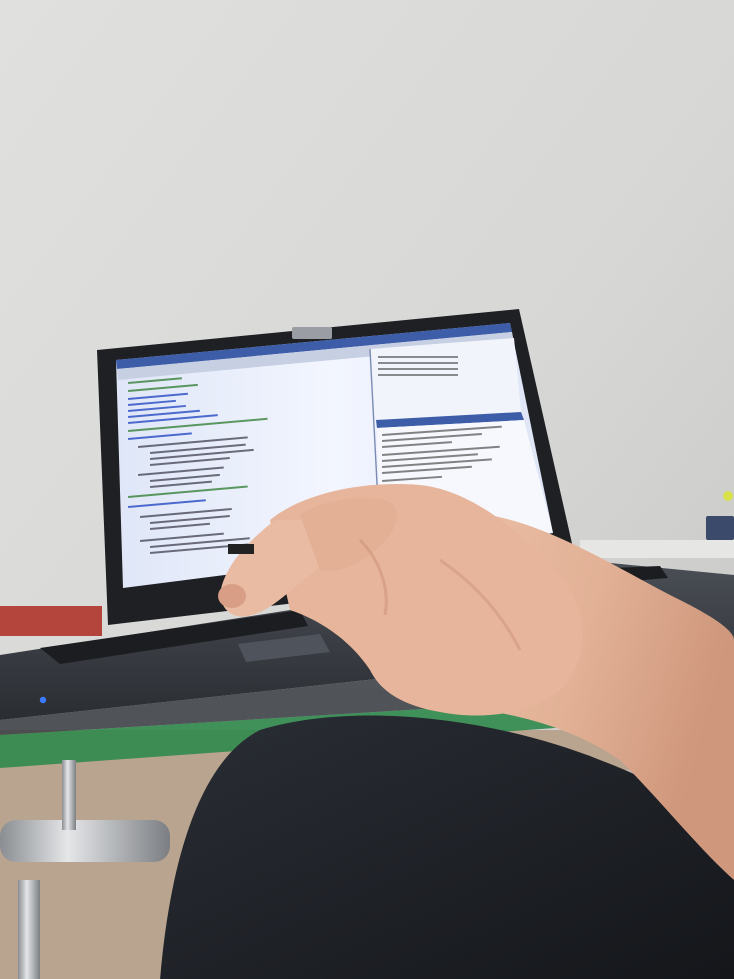 This screenshot has height=979, width=734. I want to click on desk-object-yellow, so click(728, 496).